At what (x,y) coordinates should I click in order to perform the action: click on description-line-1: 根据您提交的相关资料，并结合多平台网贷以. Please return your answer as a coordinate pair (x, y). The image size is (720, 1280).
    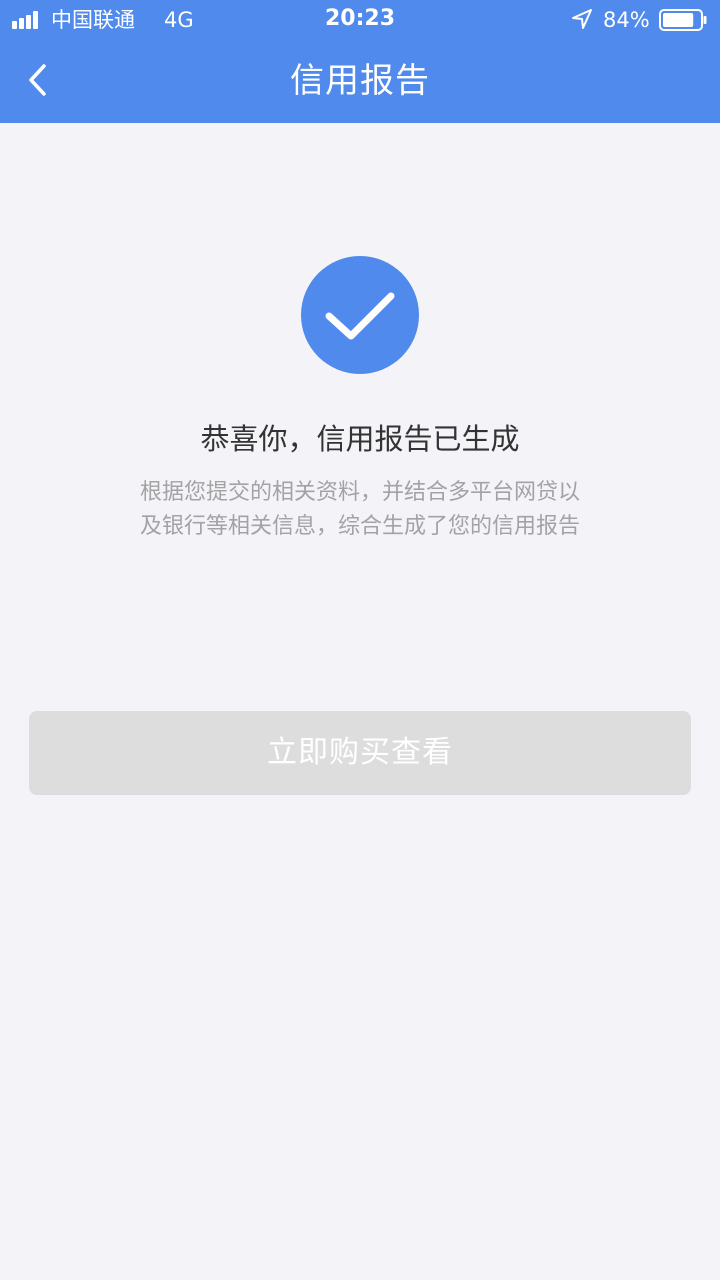
    Looking at the image, I should click on (359, 492).